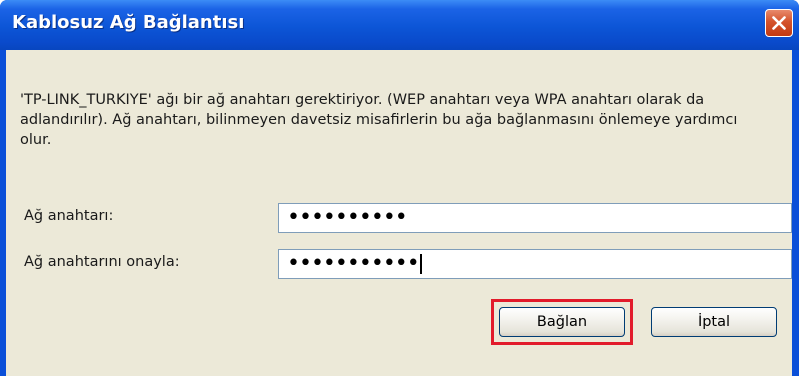 The width and height of the screenshot is (799, 376). What do you see at coordinates (535, 218) in the screenshot?
I see `network-key-input: ••••••••••` at bounding box center [535, 218].